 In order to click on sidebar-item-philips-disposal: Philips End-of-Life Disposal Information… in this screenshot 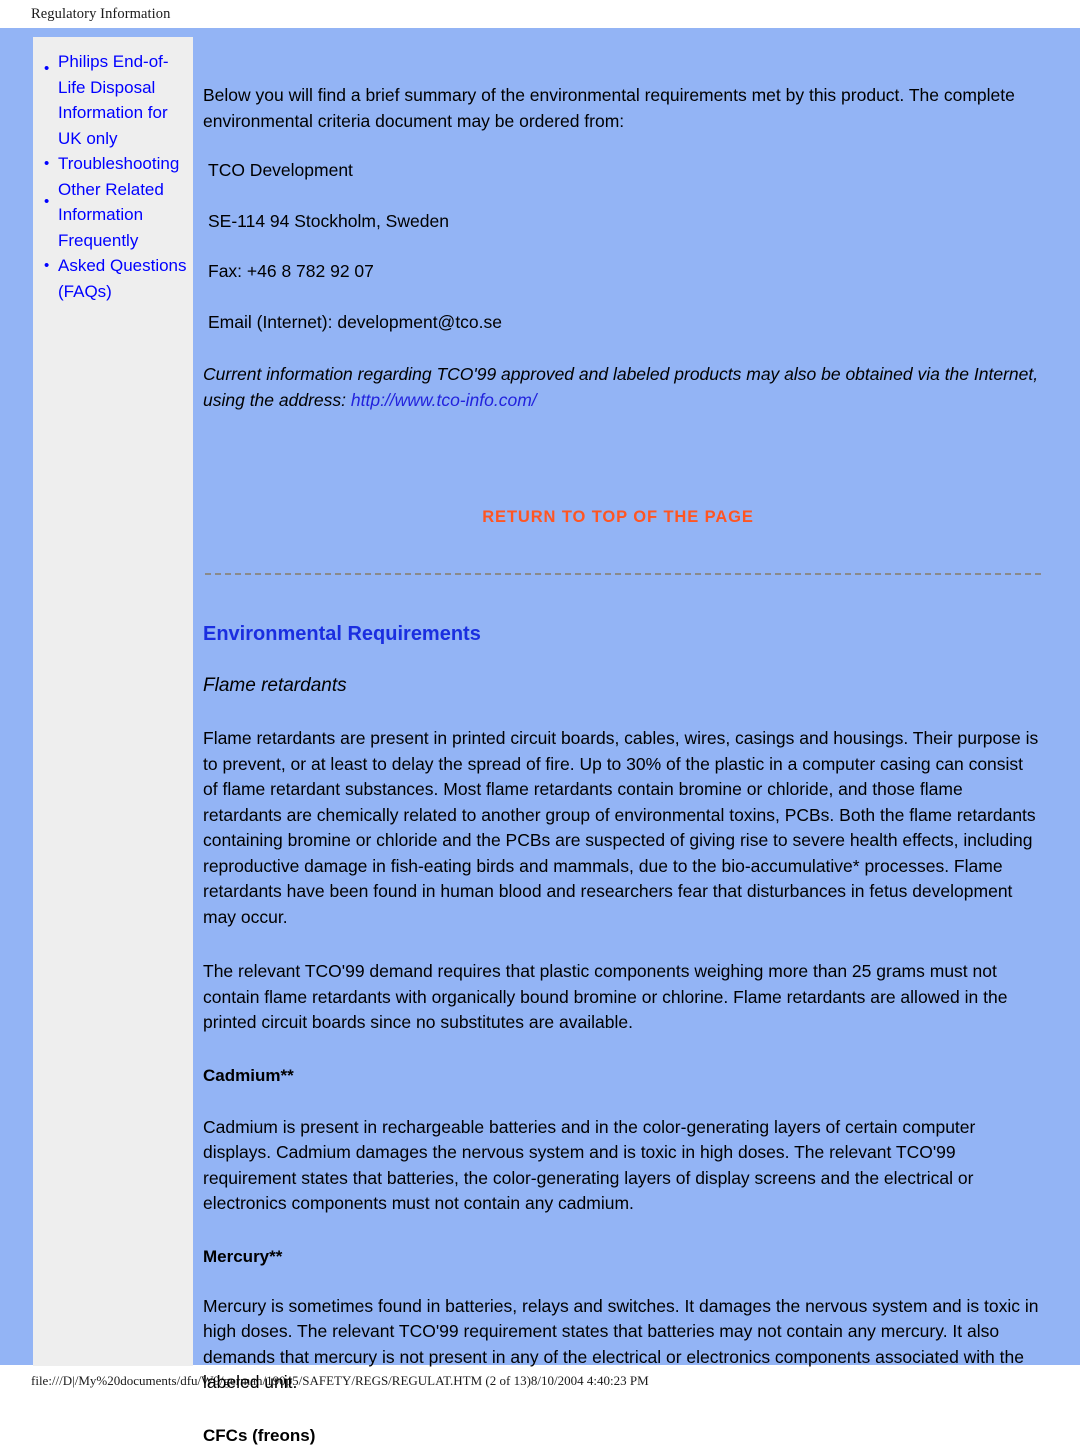, I will do `click(113, 100)`.